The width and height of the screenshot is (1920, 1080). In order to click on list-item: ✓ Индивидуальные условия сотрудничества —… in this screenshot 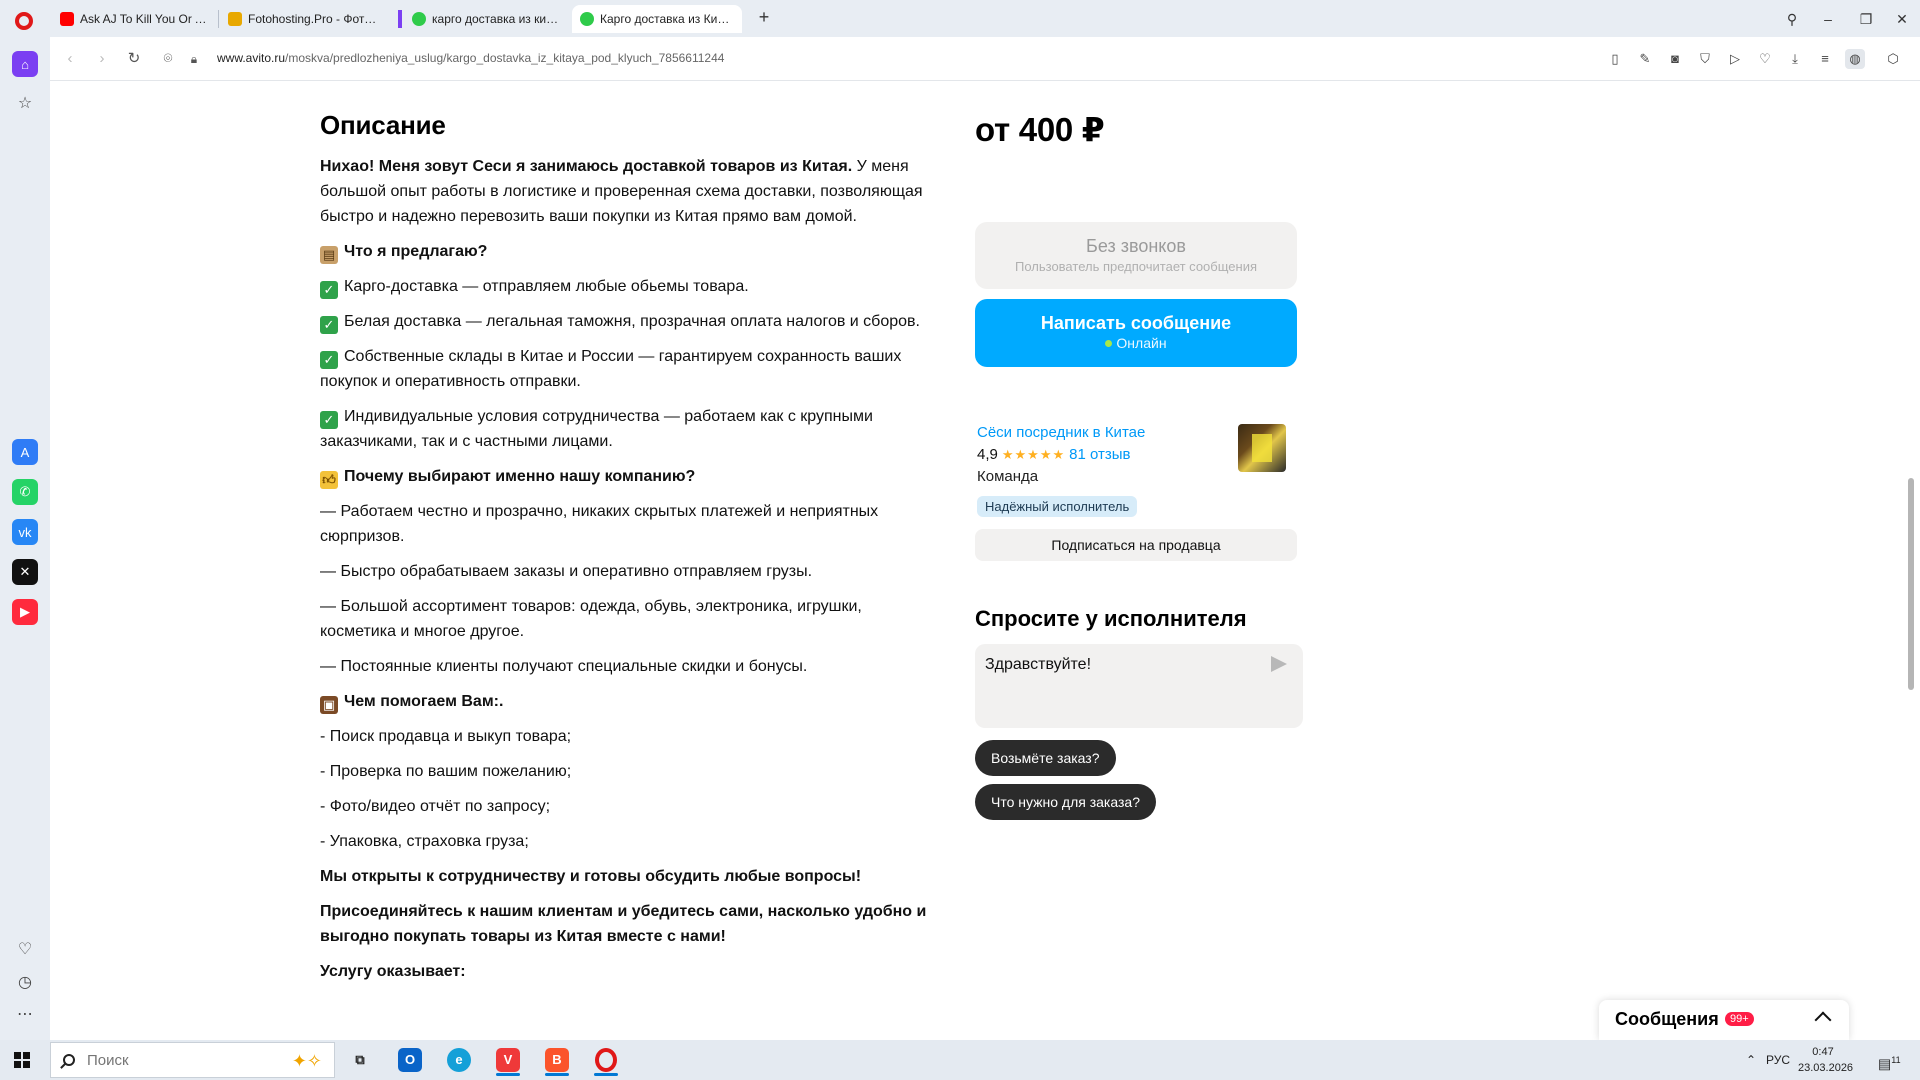, I will do `click(596, 429)`.